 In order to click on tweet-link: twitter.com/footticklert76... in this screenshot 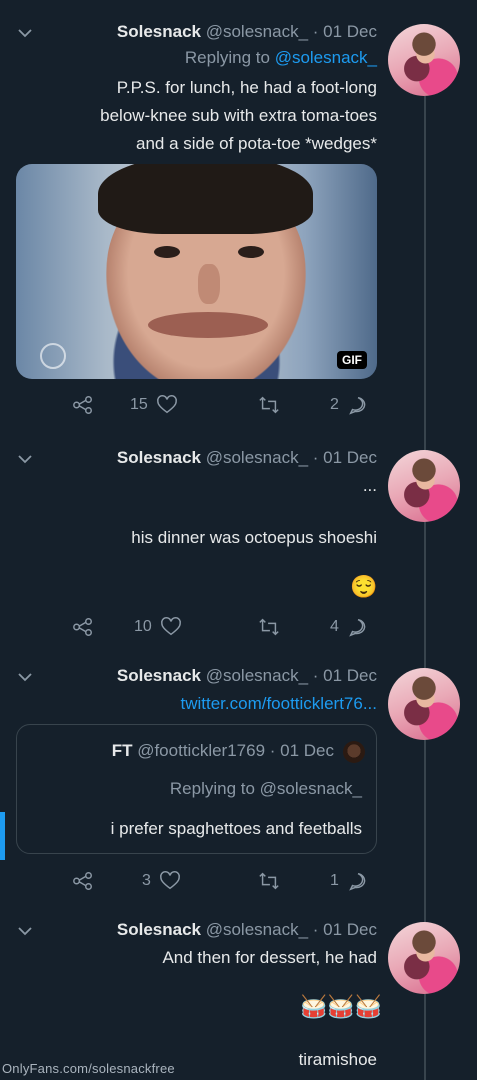, I will do `click(278, 704)`.